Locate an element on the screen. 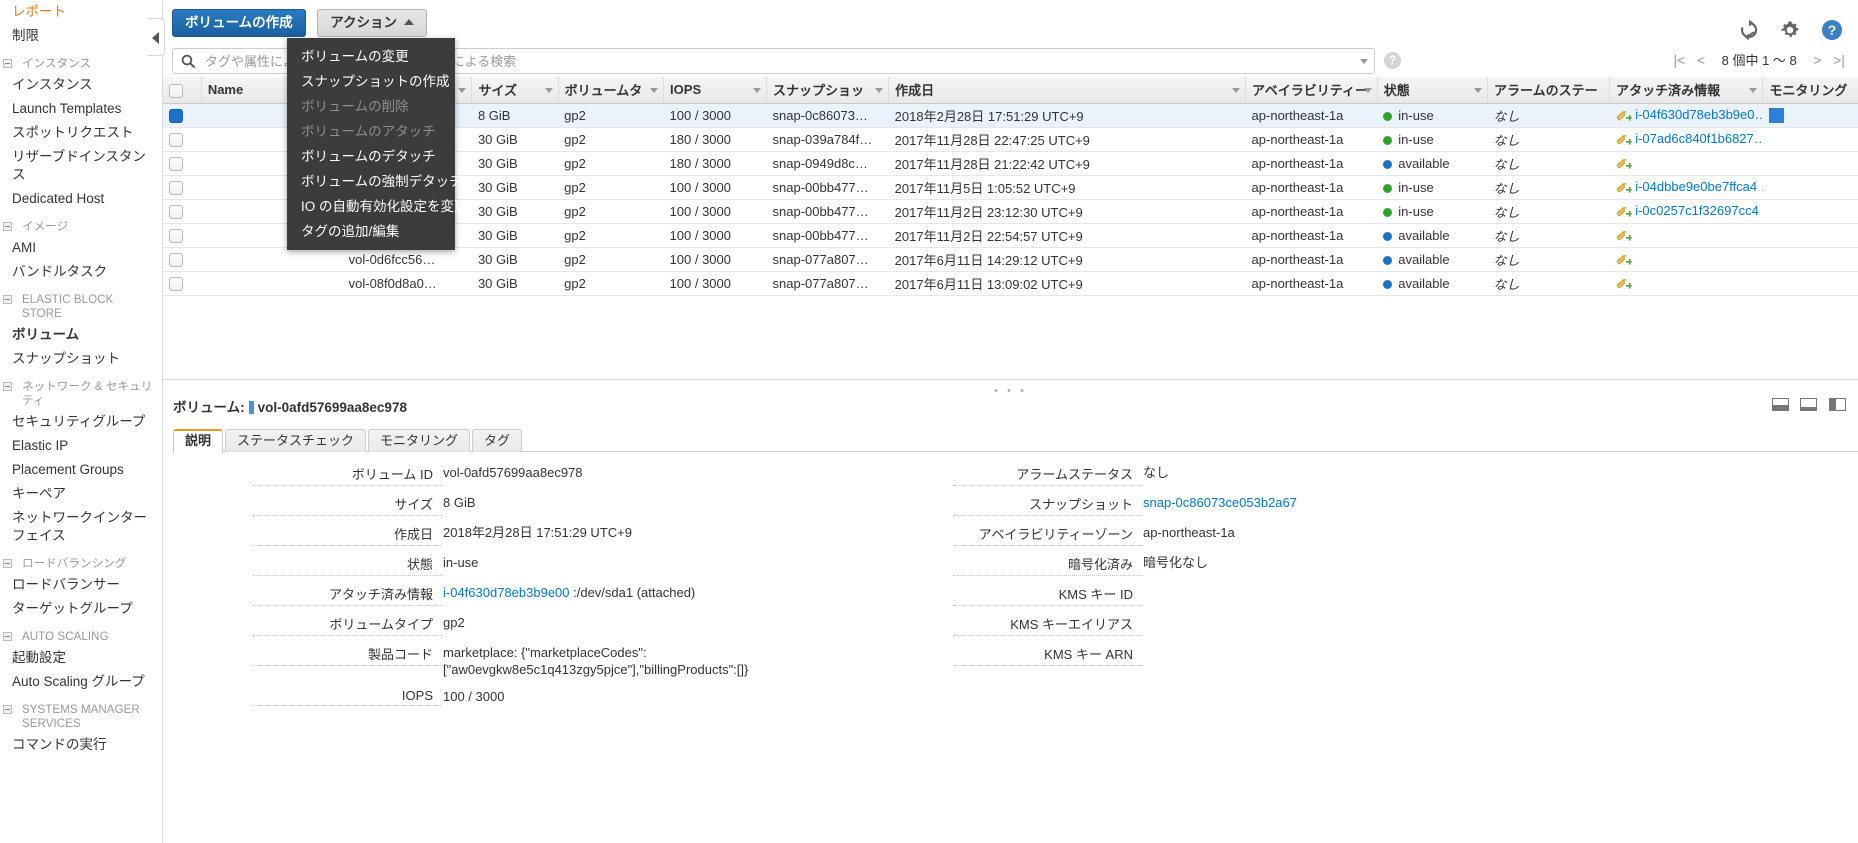 The image size is (1858, 843). sidebar-item-リザーブドインスタンス: リザーブドインスタンス is located at coordinates (81, 166).